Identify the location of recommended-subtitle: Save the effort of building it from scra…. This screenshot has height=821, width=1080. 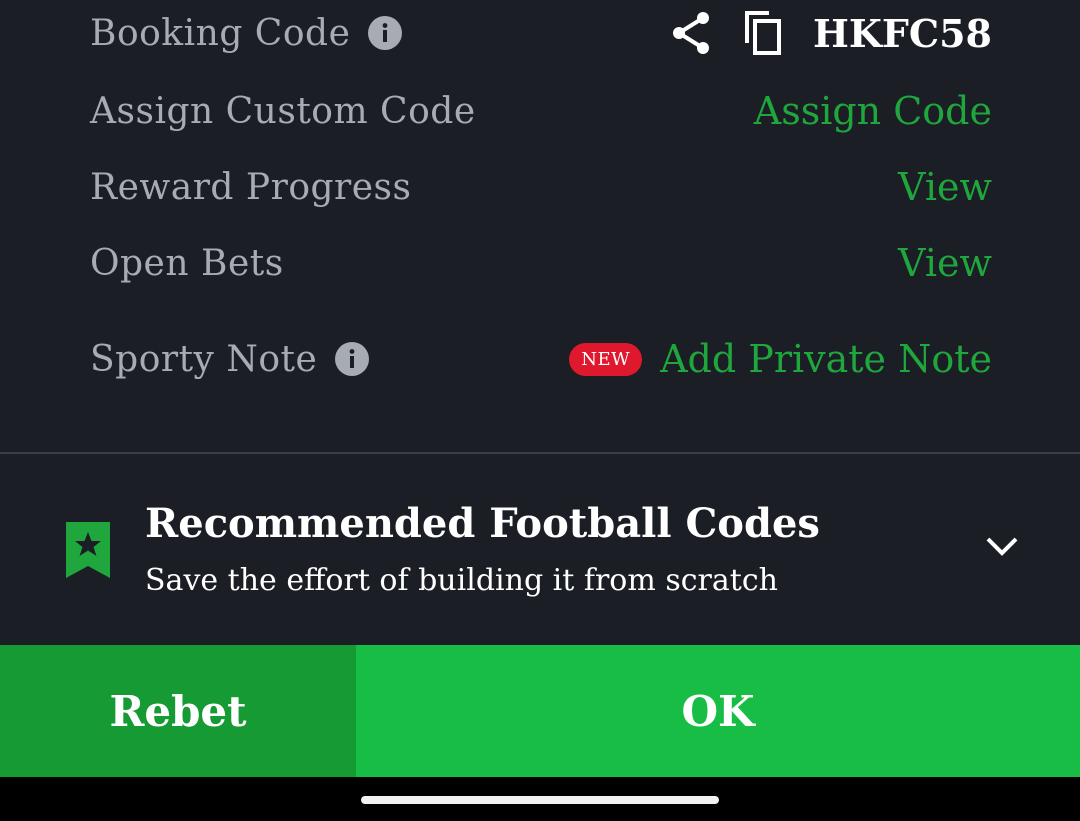
(461, 580).